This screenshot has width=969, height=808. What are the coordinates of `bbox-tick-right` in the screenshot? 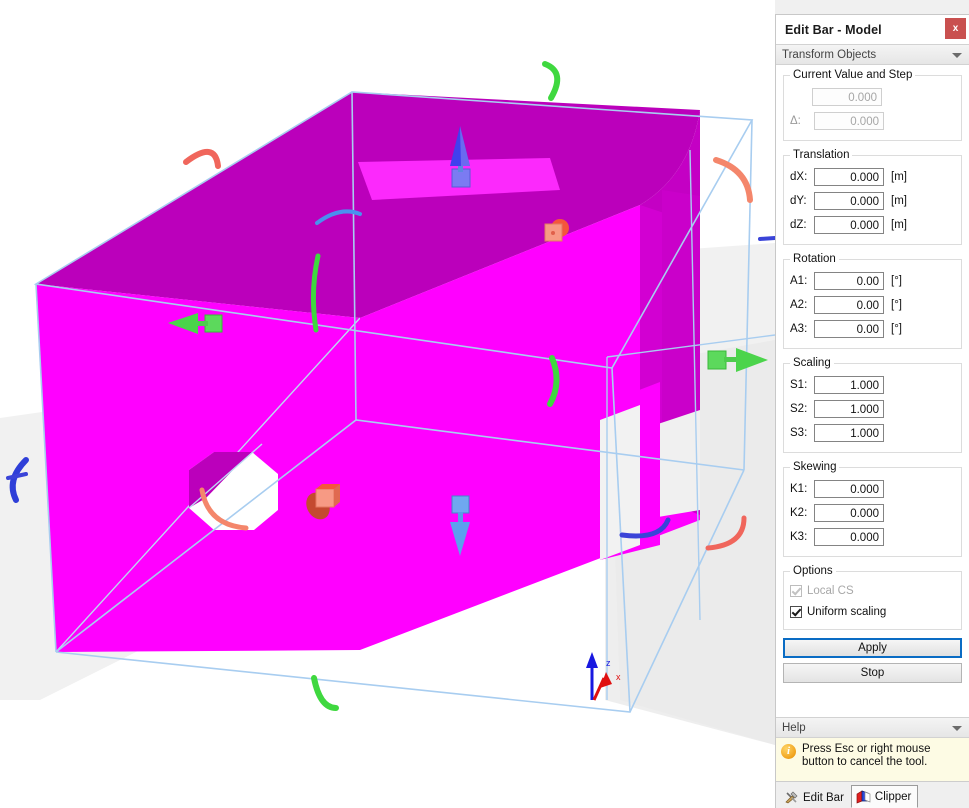 It's located at (766, 238).